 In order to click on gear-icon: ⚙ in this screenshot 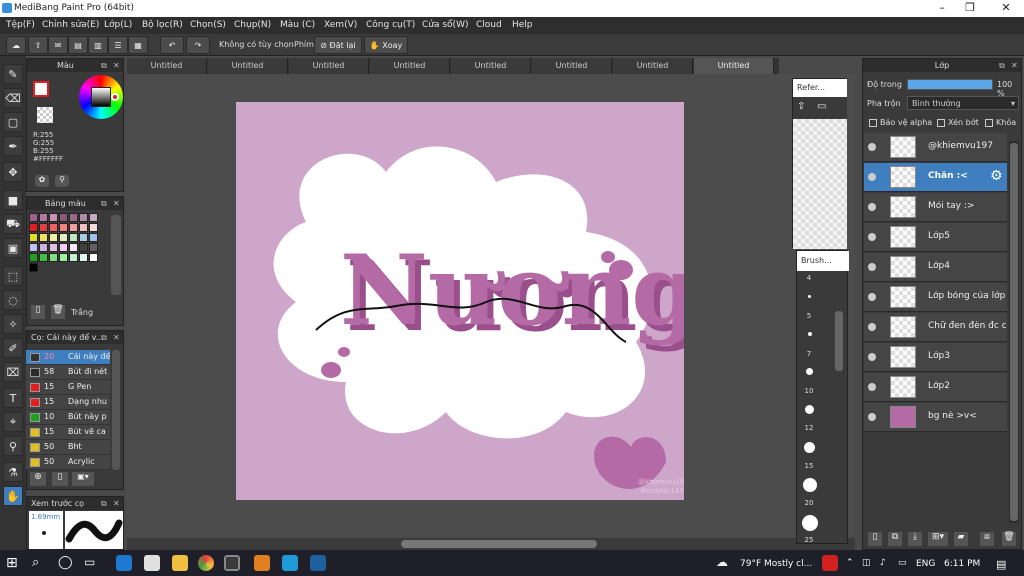, I will do `click(996, 176)`.